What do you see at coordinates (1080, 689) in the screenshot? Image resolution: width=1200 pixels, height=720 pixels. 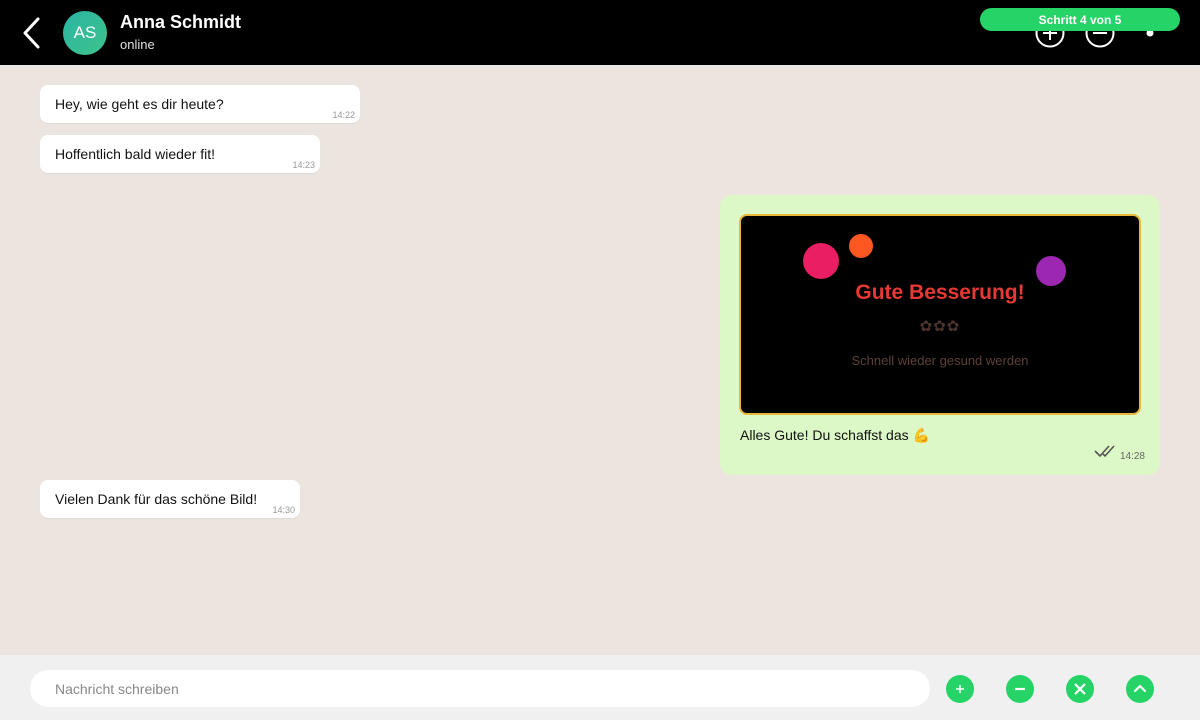 I see `close-icon` at bounding box center [1080, 689].